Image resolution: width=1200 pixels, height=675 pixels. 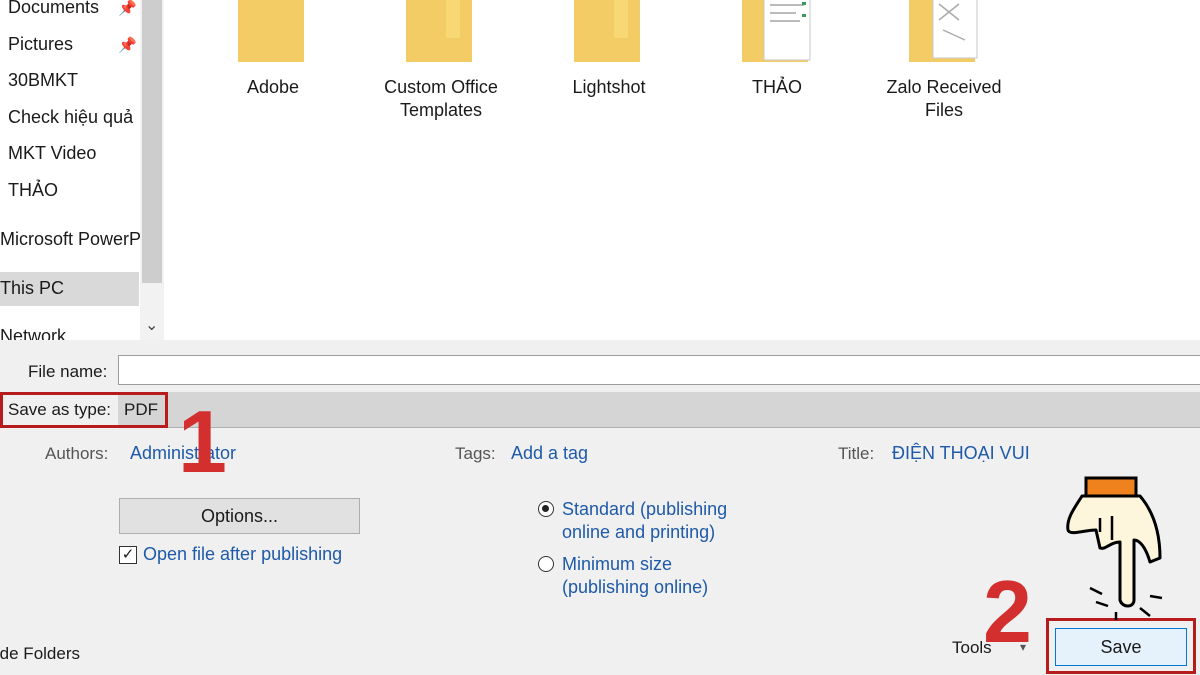 What do you see at coordinates (53, 9) in the screenshot?
I see `nav-item-documents: Documents` at bounding box center [53, 9].